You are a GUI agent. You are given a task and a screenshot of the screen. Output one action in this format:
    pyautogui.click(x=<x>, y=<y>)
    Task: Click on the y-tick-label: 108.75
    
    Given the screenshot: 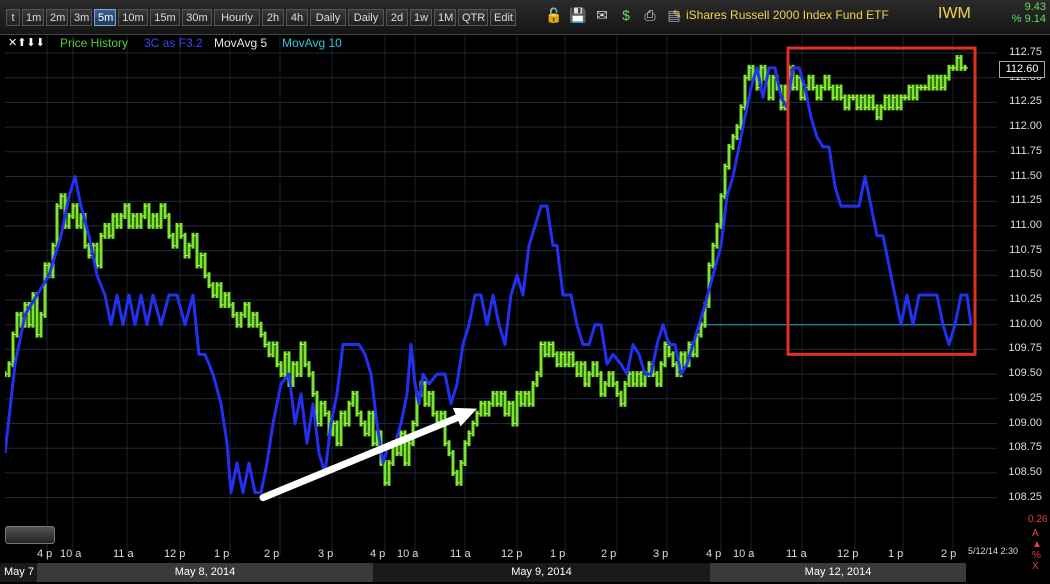 What is the action you would take?
    pyautogui.click(x=1025, y=447)
    